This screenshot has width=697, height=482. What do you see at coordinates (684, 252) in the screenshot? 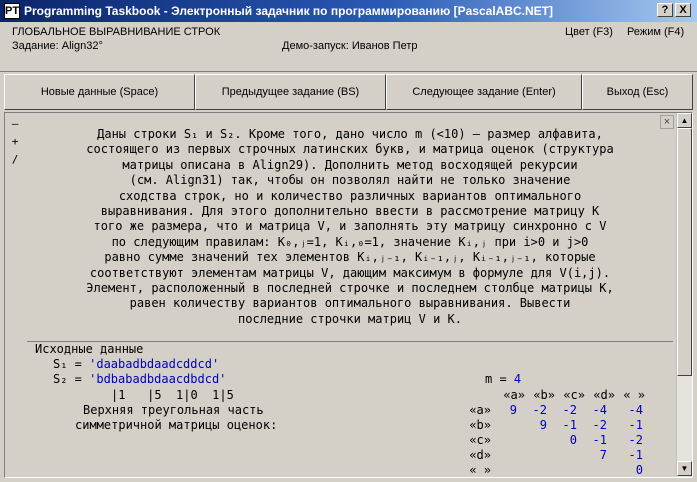
I see `scroll-thumb` at bounding box center [684, 252].